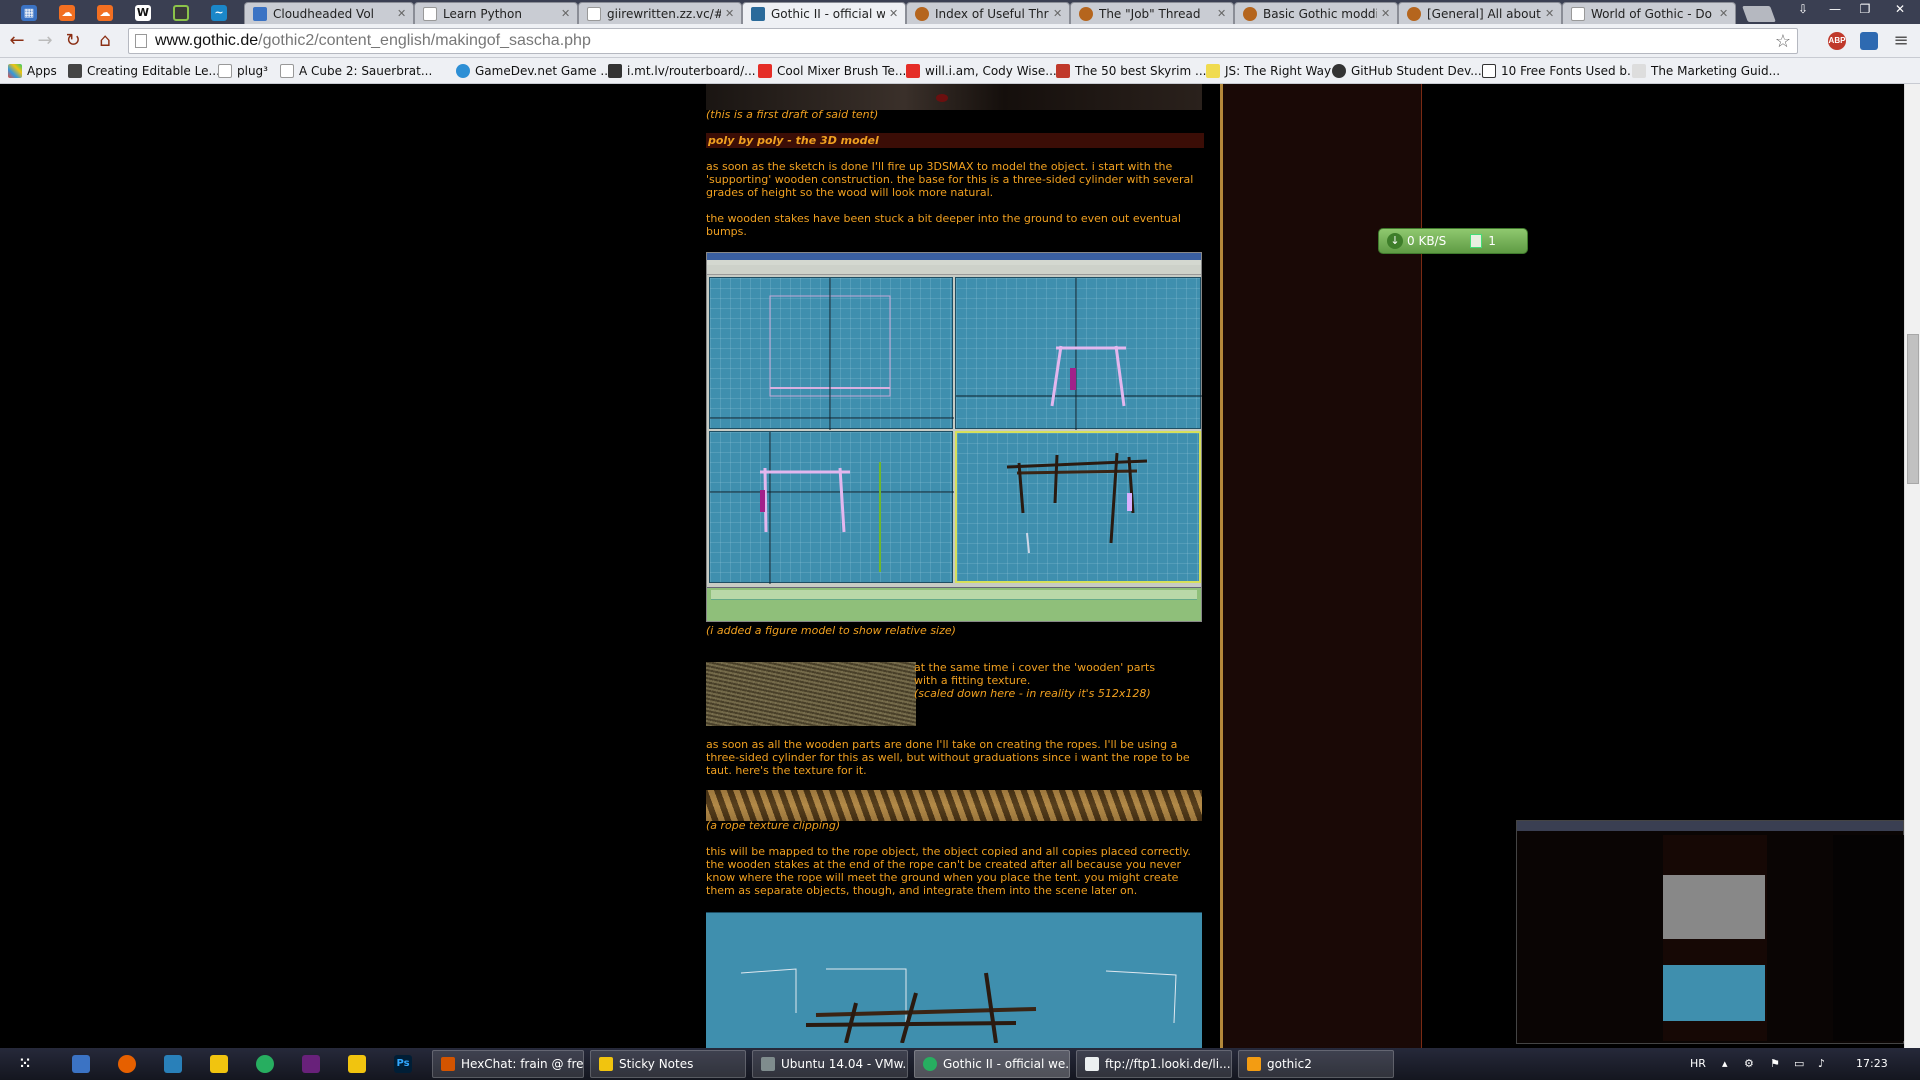 The width and height of the screenshot is (1920, 1080). I want to click on pinned-tab-3: ☁, so click(105, 13).